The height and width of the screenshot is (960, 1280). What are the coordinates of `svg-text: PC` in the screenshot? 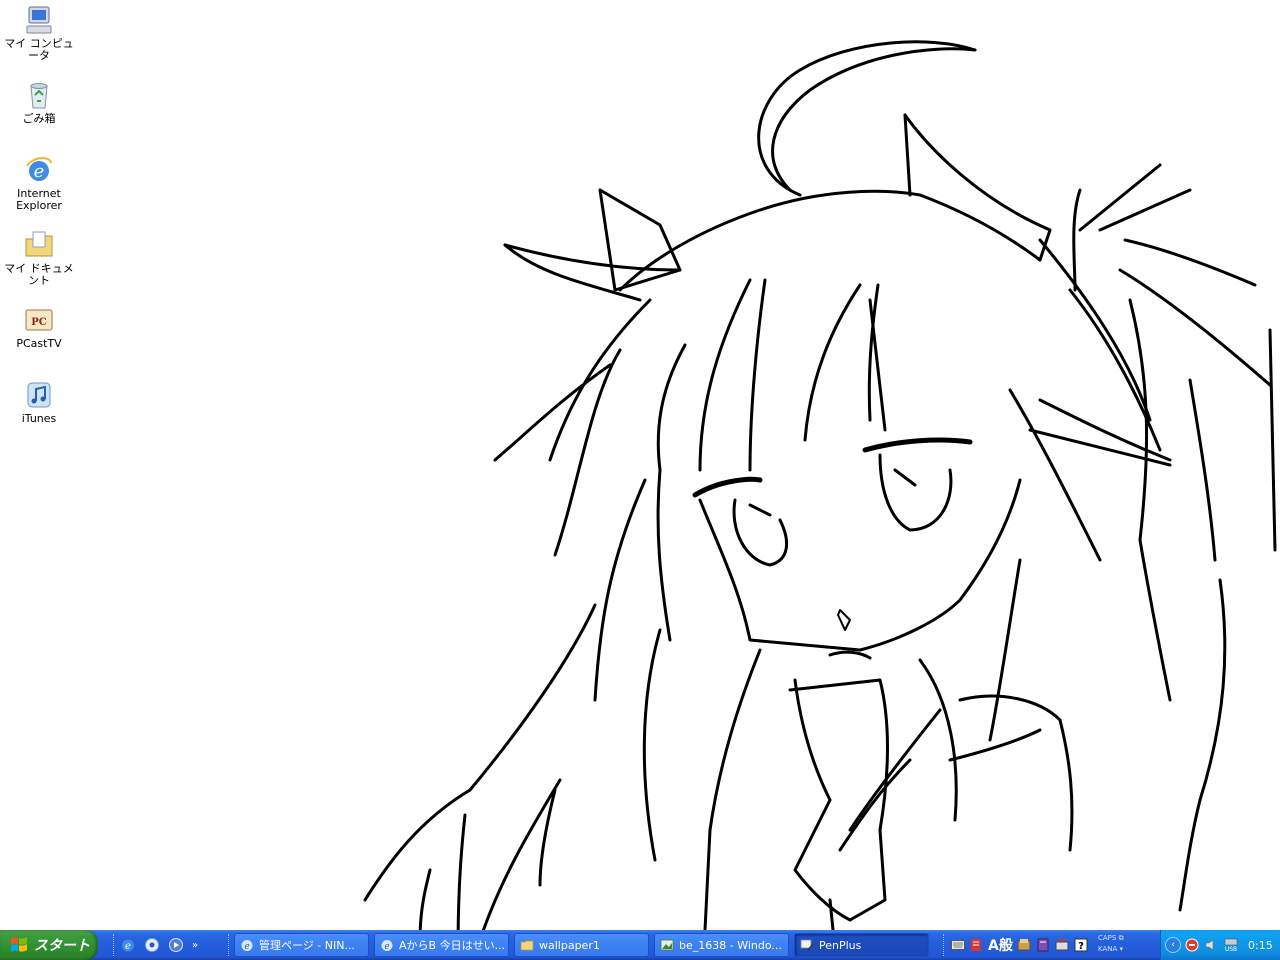 It's located at (39, 322).